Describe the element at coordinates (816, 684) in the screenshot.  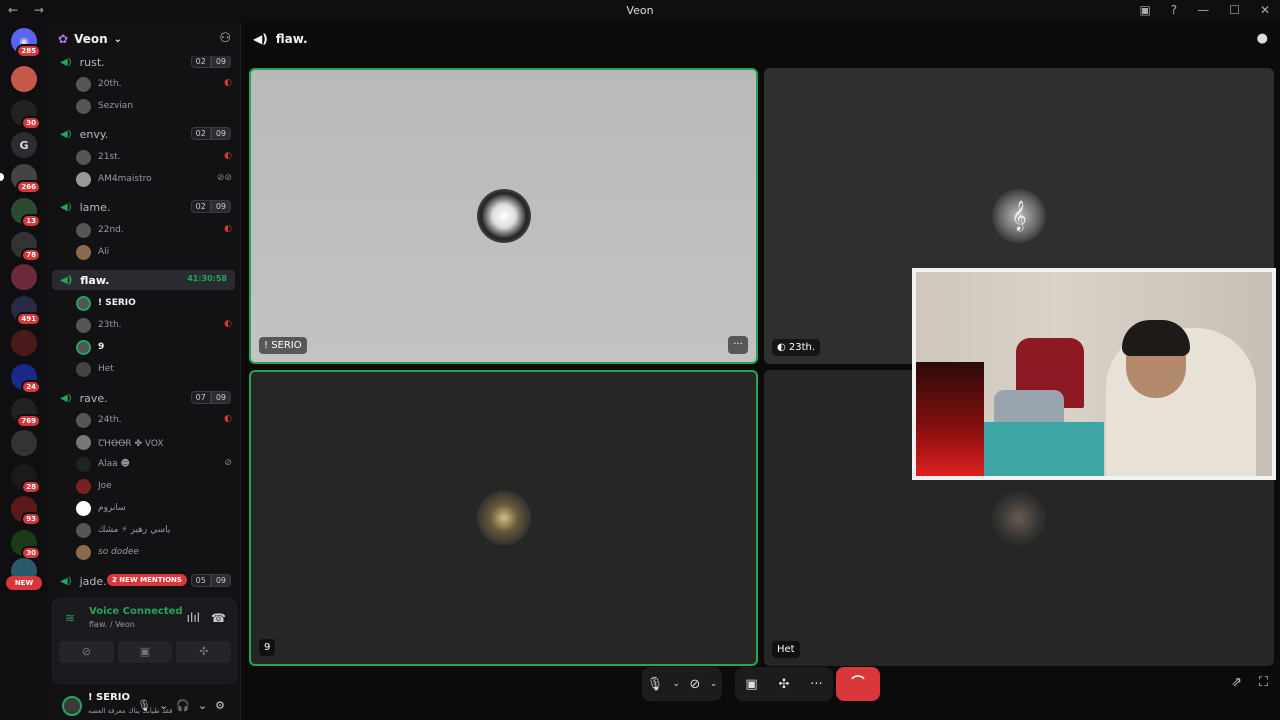
I see `more-icon: ···` at that location.